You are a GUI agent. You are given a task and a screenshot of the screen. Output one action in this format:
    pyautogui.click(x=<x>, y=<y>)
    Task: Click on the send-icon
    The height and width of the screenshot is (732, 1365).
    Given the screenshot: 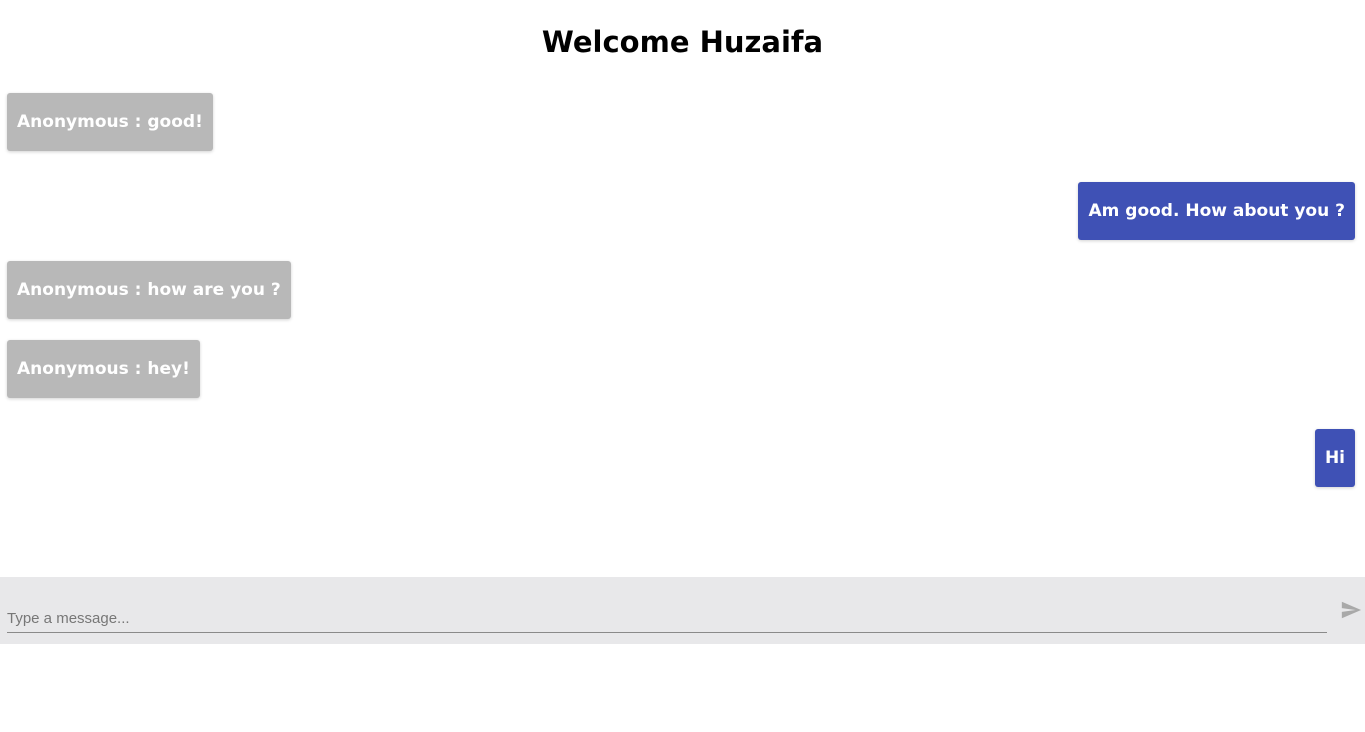 What is the action you would take?
    pyautogui.click(x=1351, y=610)
    